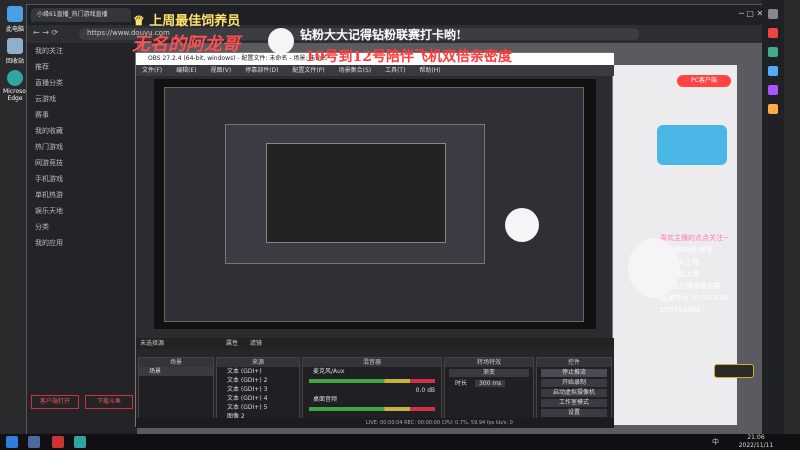  Describe the element at coordinates (109, 402) in the screenshot. I see `download-button: 下载斗鱼` at that location.